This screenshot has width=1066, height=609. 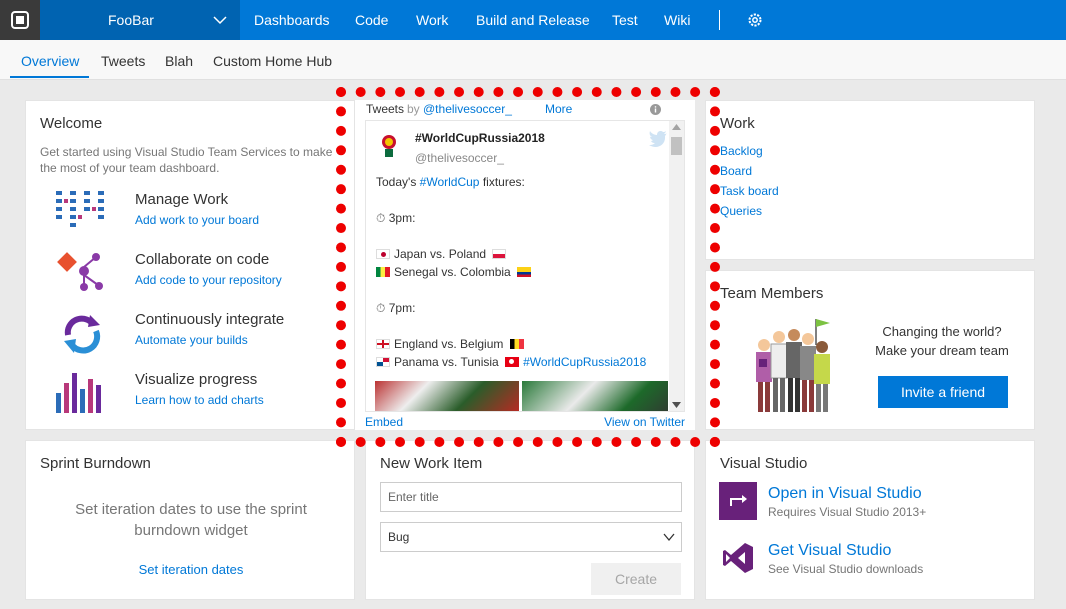 What do you see at coordinates (677, 20) in the screenshot?
I see `nav-wiki: Wiki` at bounding box center [677, 20].